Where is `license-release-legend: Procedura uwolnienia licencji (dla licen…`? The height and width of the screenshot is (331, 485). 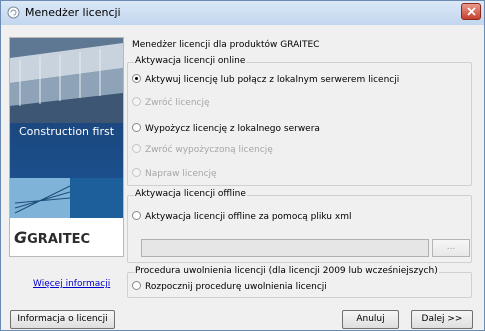
license-release-legend: Procedura uwolnienia licencji (dla licen… is located at coordinates (286, 271).